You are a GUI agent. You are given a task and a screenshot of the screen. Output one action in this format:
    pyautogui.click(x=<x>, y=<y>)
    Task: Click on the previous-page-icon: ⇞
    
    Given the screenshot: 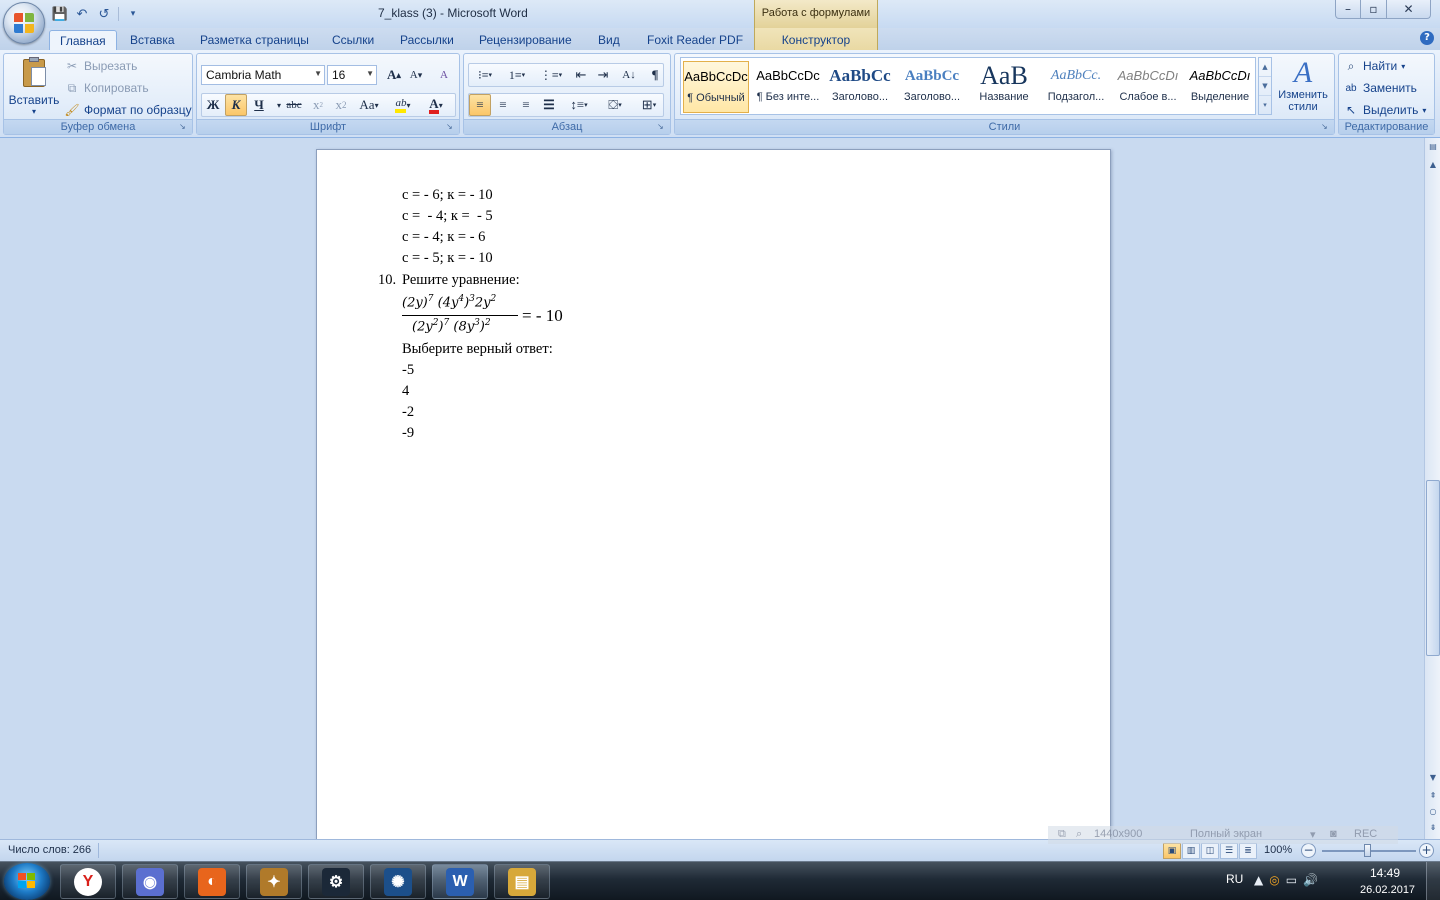 What is the action you would take?
    pyautogui.click(x=1433, y=796)
    